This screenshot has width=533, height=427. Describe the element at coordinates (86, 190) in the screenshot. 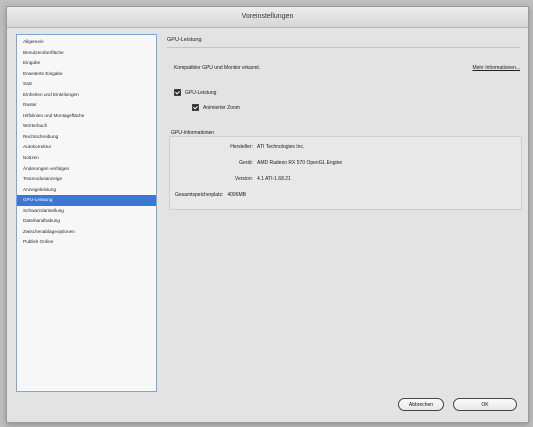

I see `sidebar-item-anzeigeleistung: Anzeigeleistung` at that location.